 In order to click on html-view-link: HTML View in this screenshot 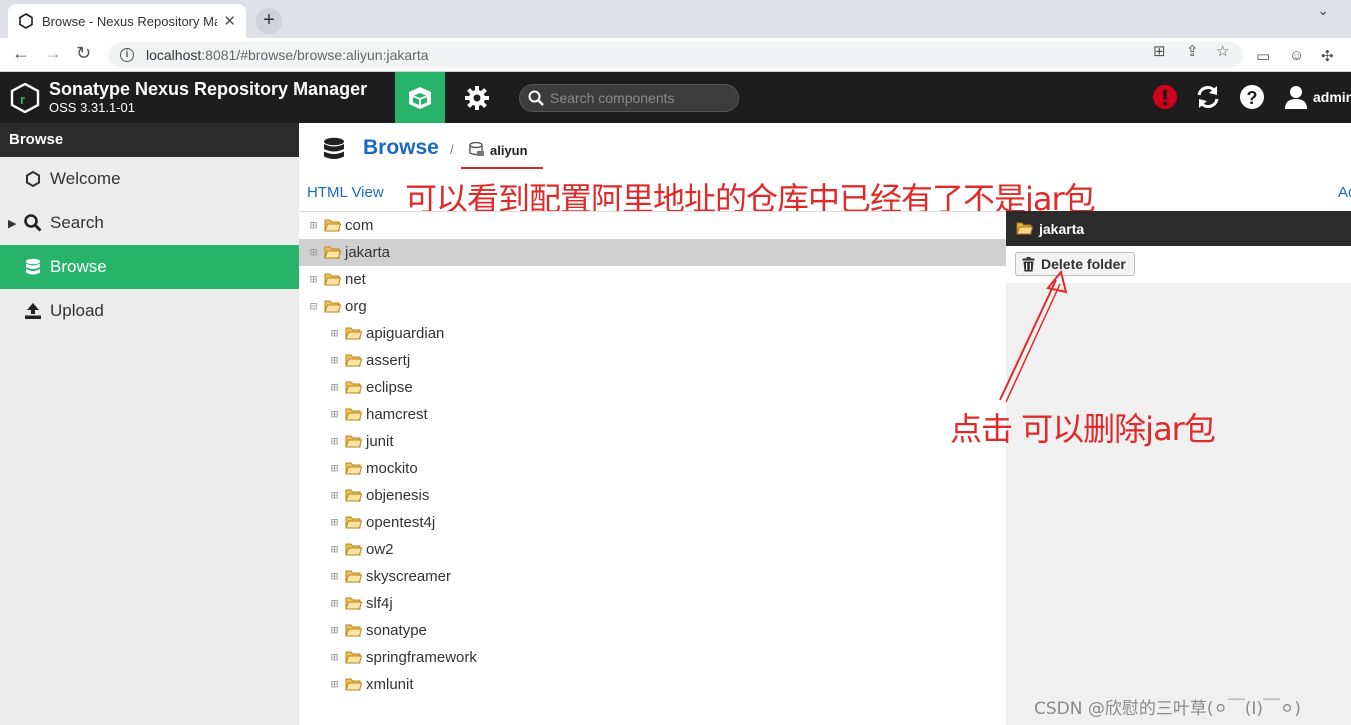, I will do `click(345, 192)`.